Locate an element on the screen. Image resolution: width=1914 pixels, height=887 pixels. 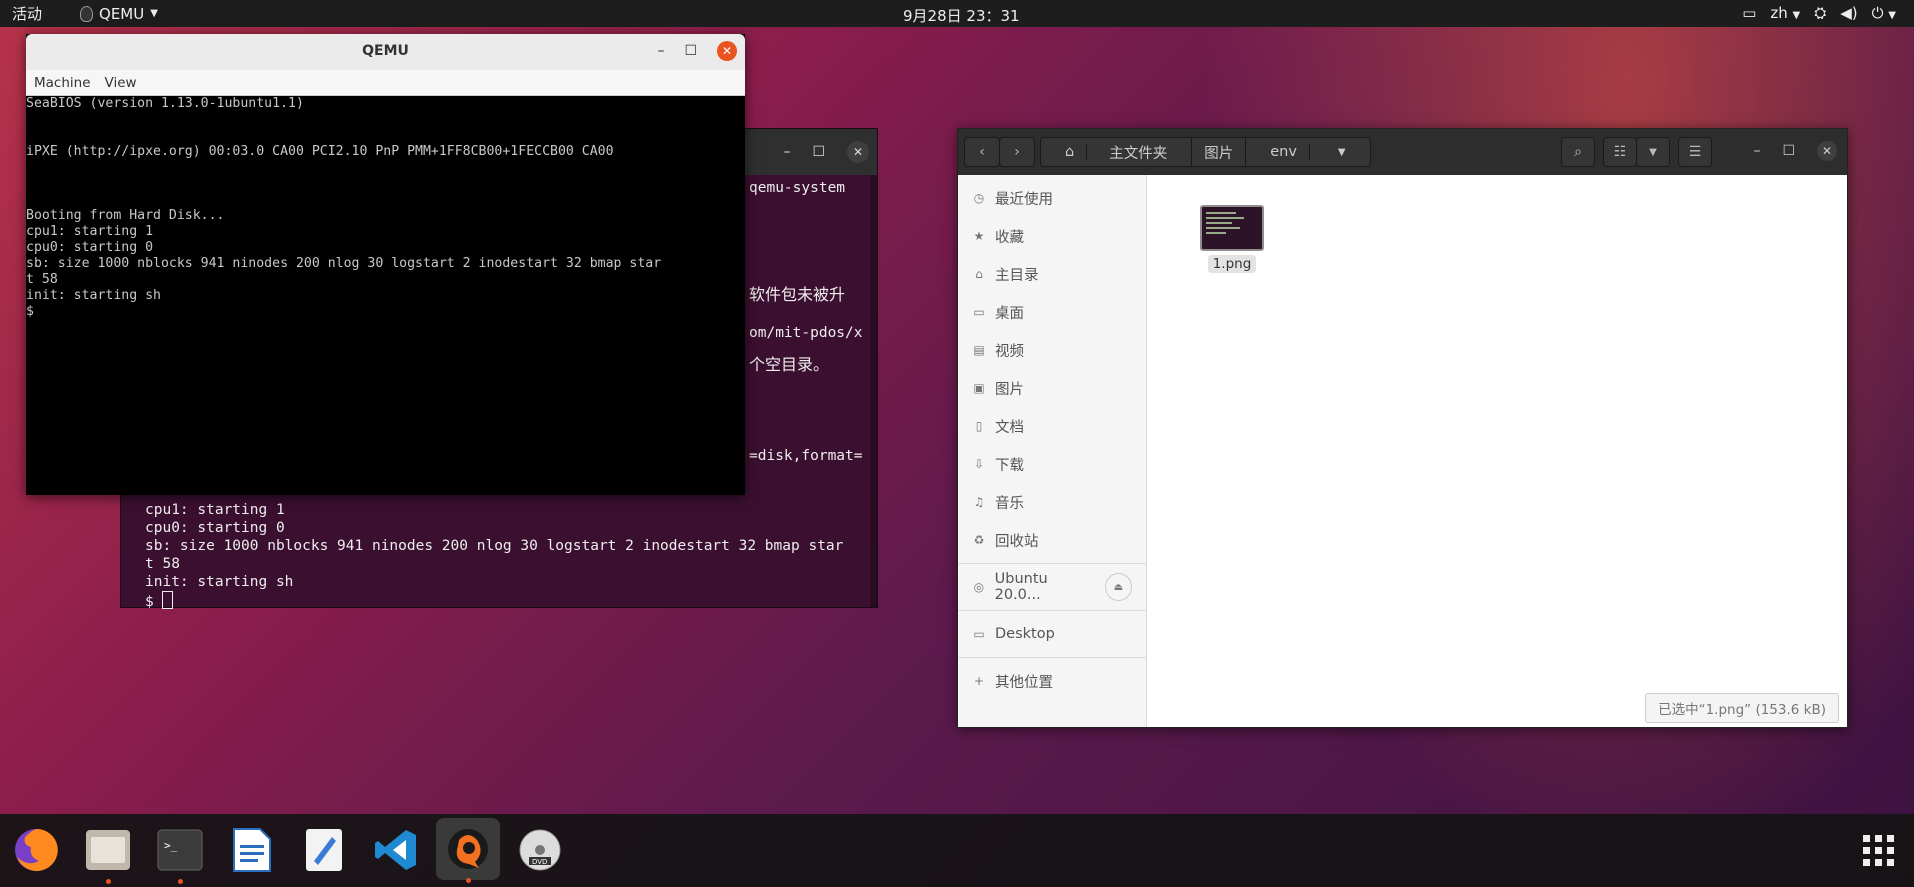
terminal-icon: >_ is located at coordinates (180, 854).